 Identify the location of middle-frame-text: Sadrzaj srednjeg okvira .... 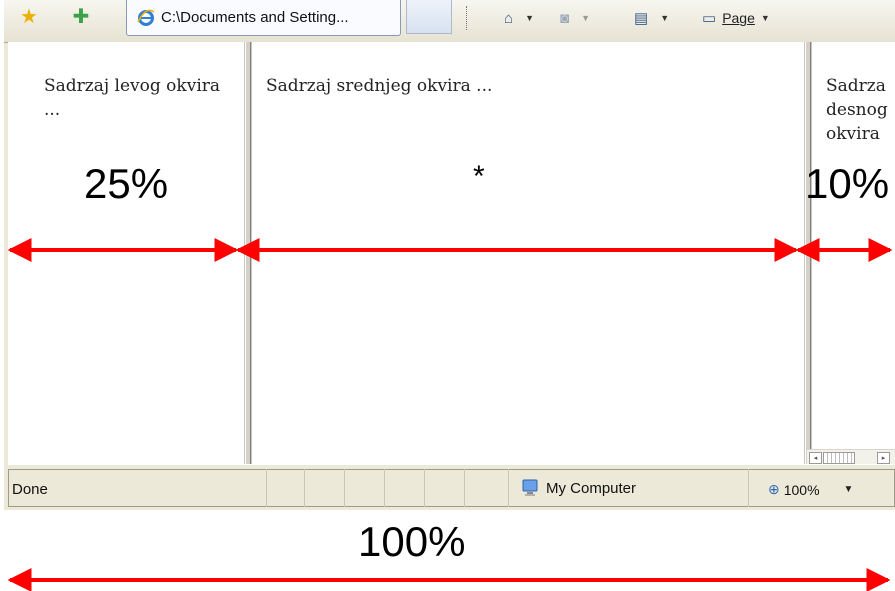
(379, 86).